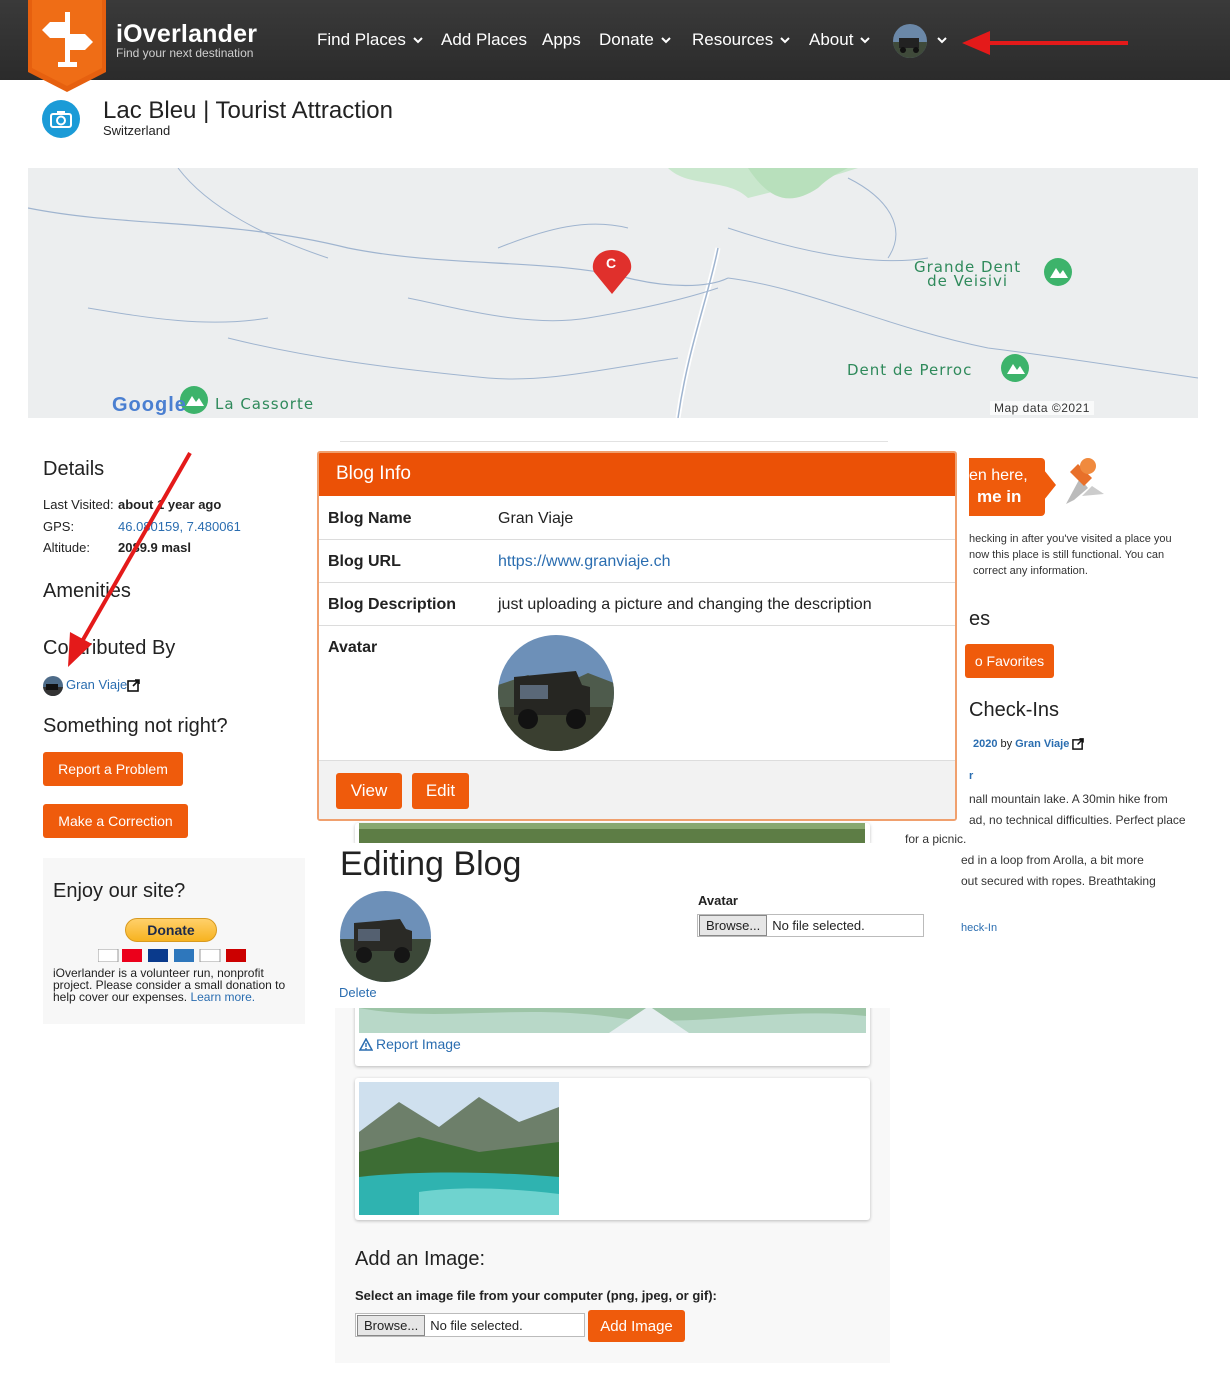 The height and width of the screenshot is (1373, 1230). What do you see at coordinates (392, 604) in the screenshot?
I see `modal-key: Blog Description` at bounding box center [392, 604].